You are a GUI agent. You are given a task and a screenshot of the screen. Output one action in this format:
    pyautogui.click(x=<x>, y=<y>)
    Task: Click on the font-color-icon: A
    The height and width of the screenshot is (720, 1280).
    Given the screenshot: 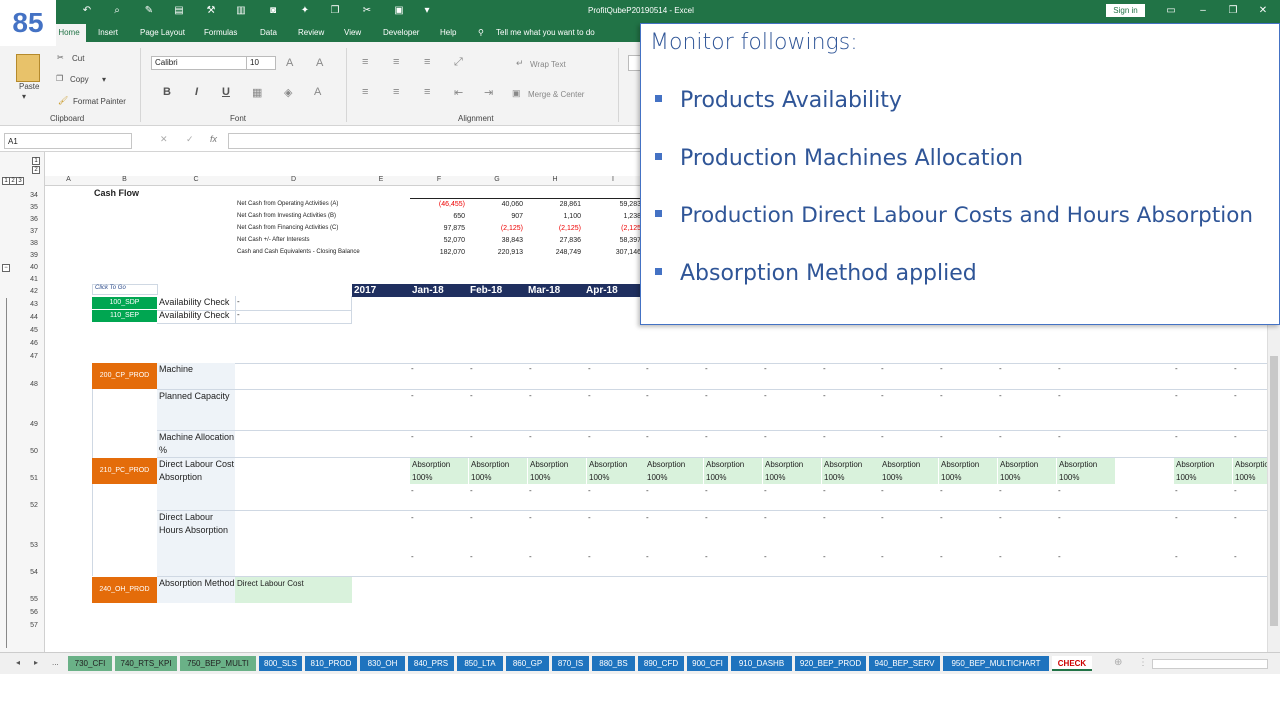 What is the action you would take?
    pyautogui.click(x=317, y=92)
    